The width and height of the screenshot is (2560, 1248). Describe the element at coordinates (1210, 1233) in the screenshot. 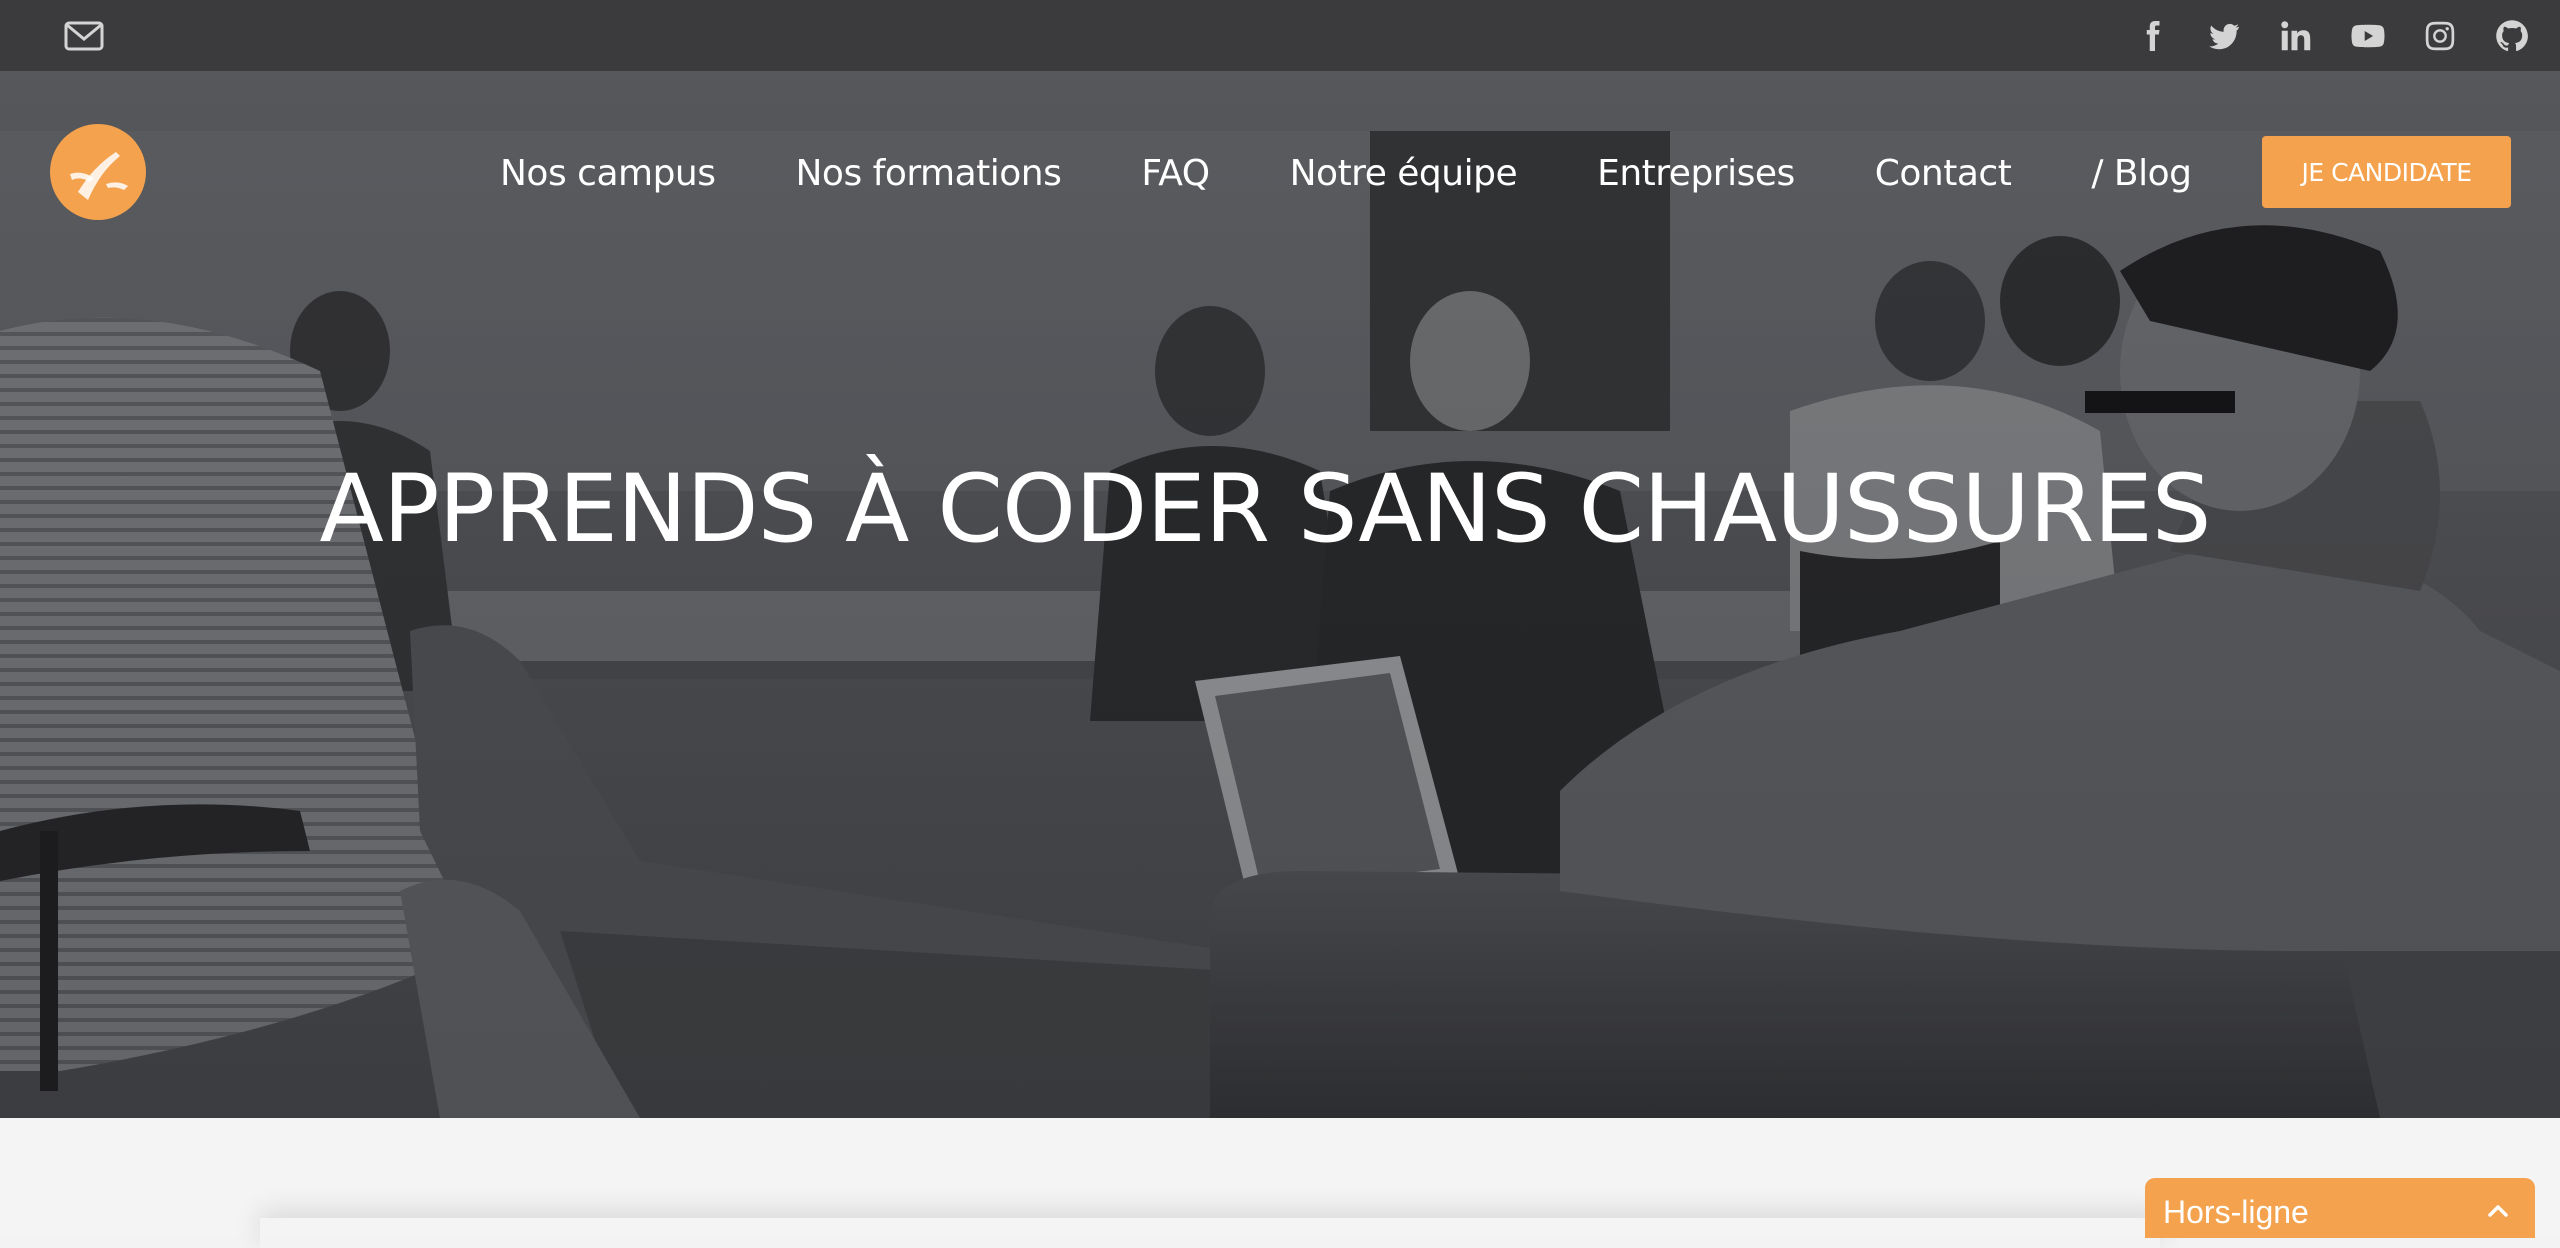

I see `content-card` at that location.